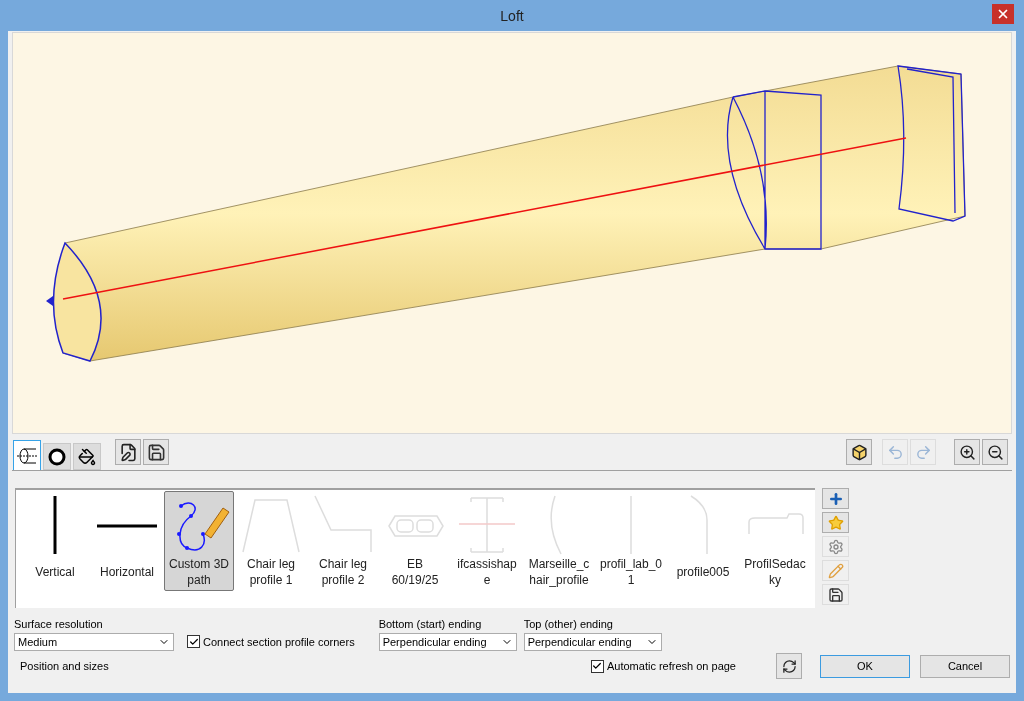 This screenshot has height=701, width=1024. What do you see at coordinates (55, 572) in the screenshot?
I see `path-label: Vertical` at bounding box center [55, 572].